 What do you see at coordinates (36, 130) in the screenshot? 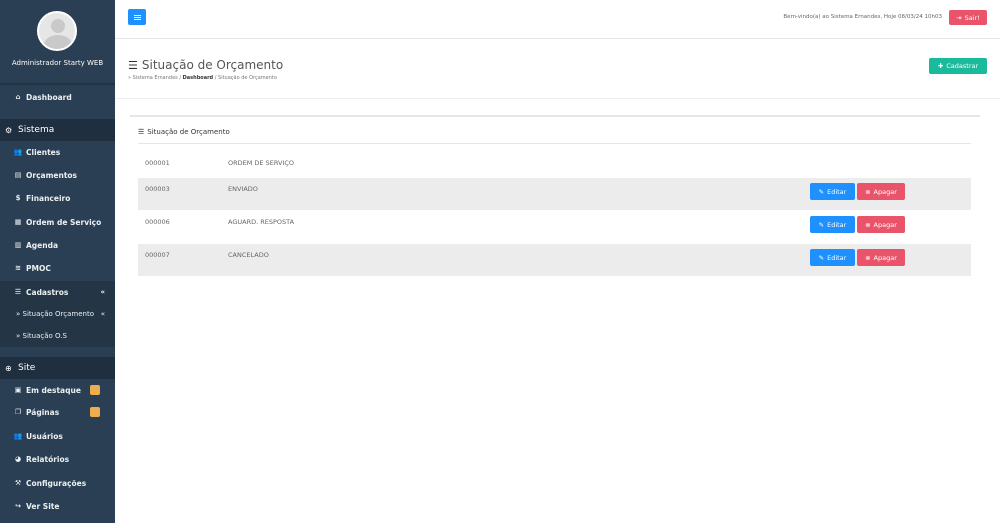
I see `section-label: Sistema` at bounding box center [36, 130].